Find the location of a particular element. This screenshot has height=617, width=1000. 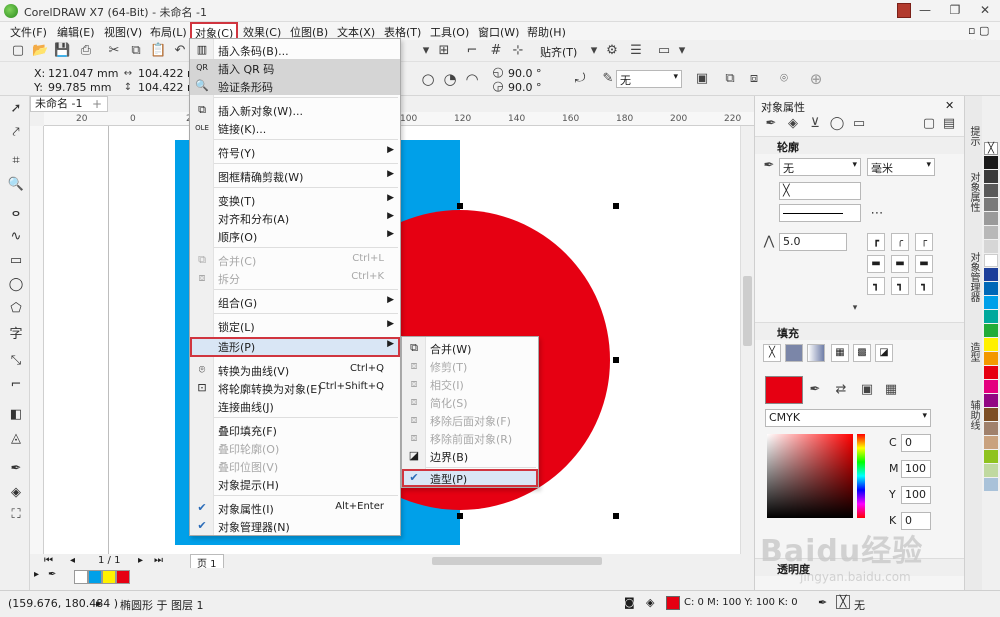

open-folder-icon: 📂 is located at coordinates (40, 51).